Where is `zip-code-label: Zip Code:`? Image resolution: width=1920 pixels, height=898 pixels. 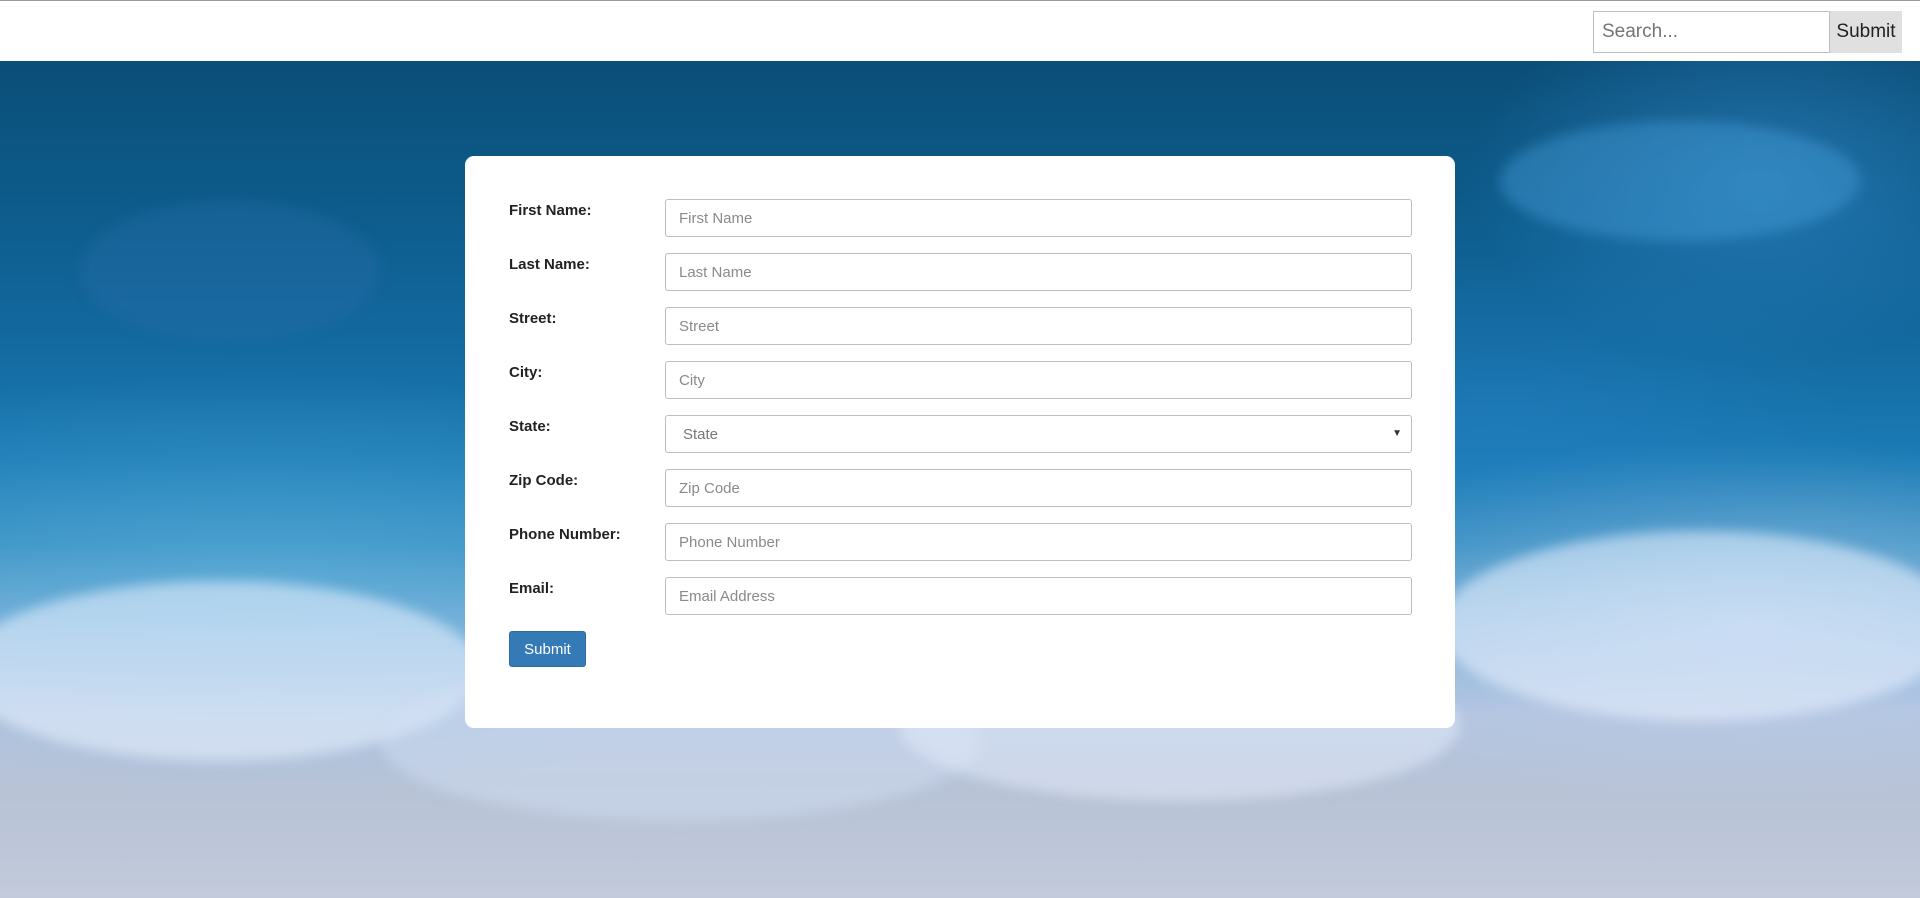
zip-code-label: Zip Code: is located at coordinates (544, 480).